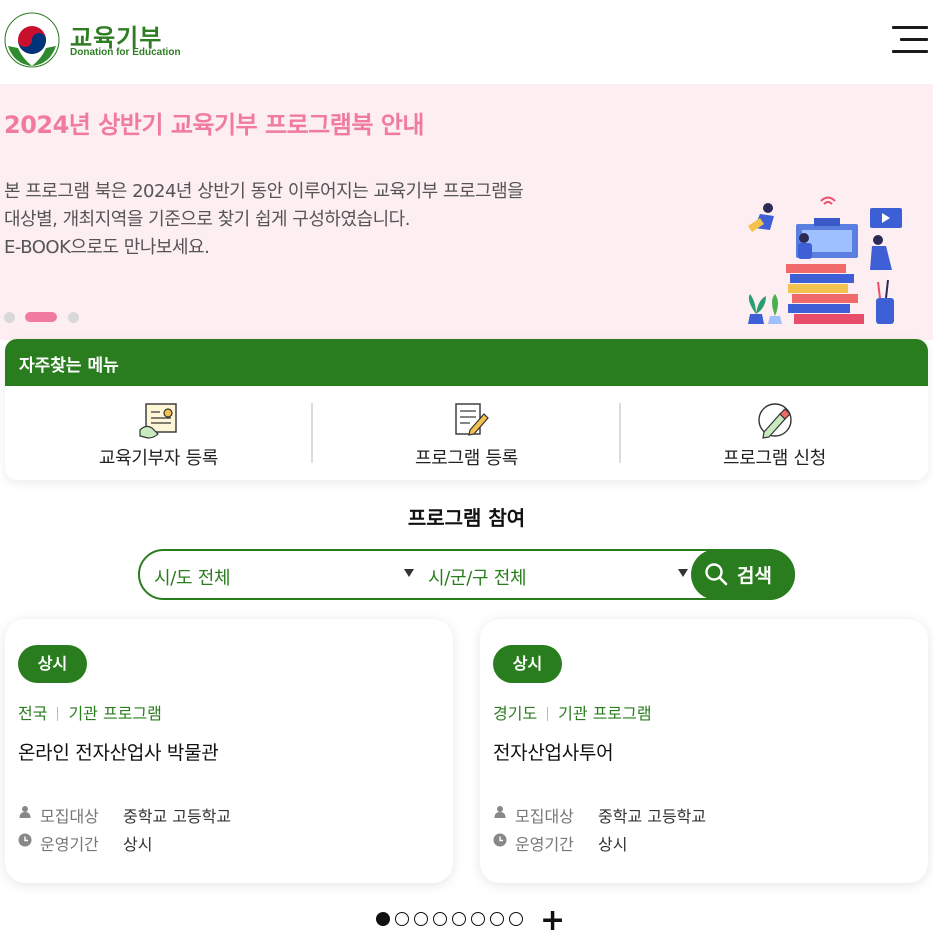 This screenshot has width=933, height=945. What do you see at coordinates (158, 458) in the screenshot?
I see `quick-menu-label: 교육기부자 등록` at bounding box center [158, 458].